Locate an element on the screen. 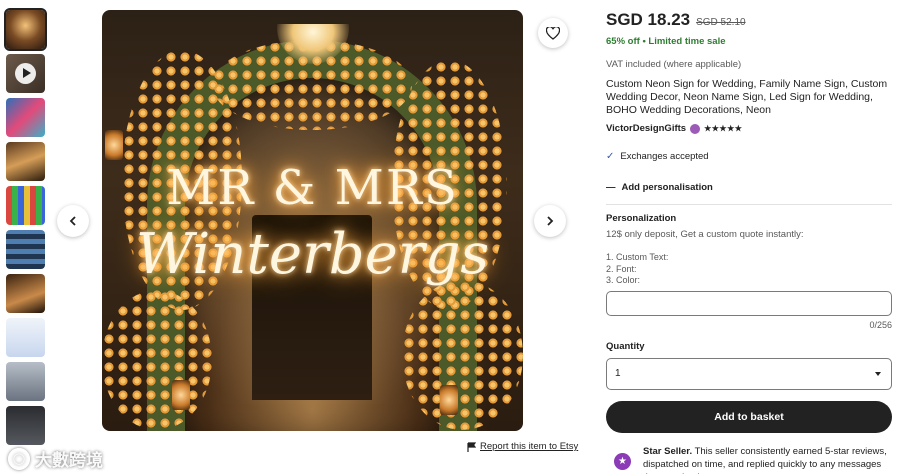  thumbnail-video is located at coordinates (25, 73).